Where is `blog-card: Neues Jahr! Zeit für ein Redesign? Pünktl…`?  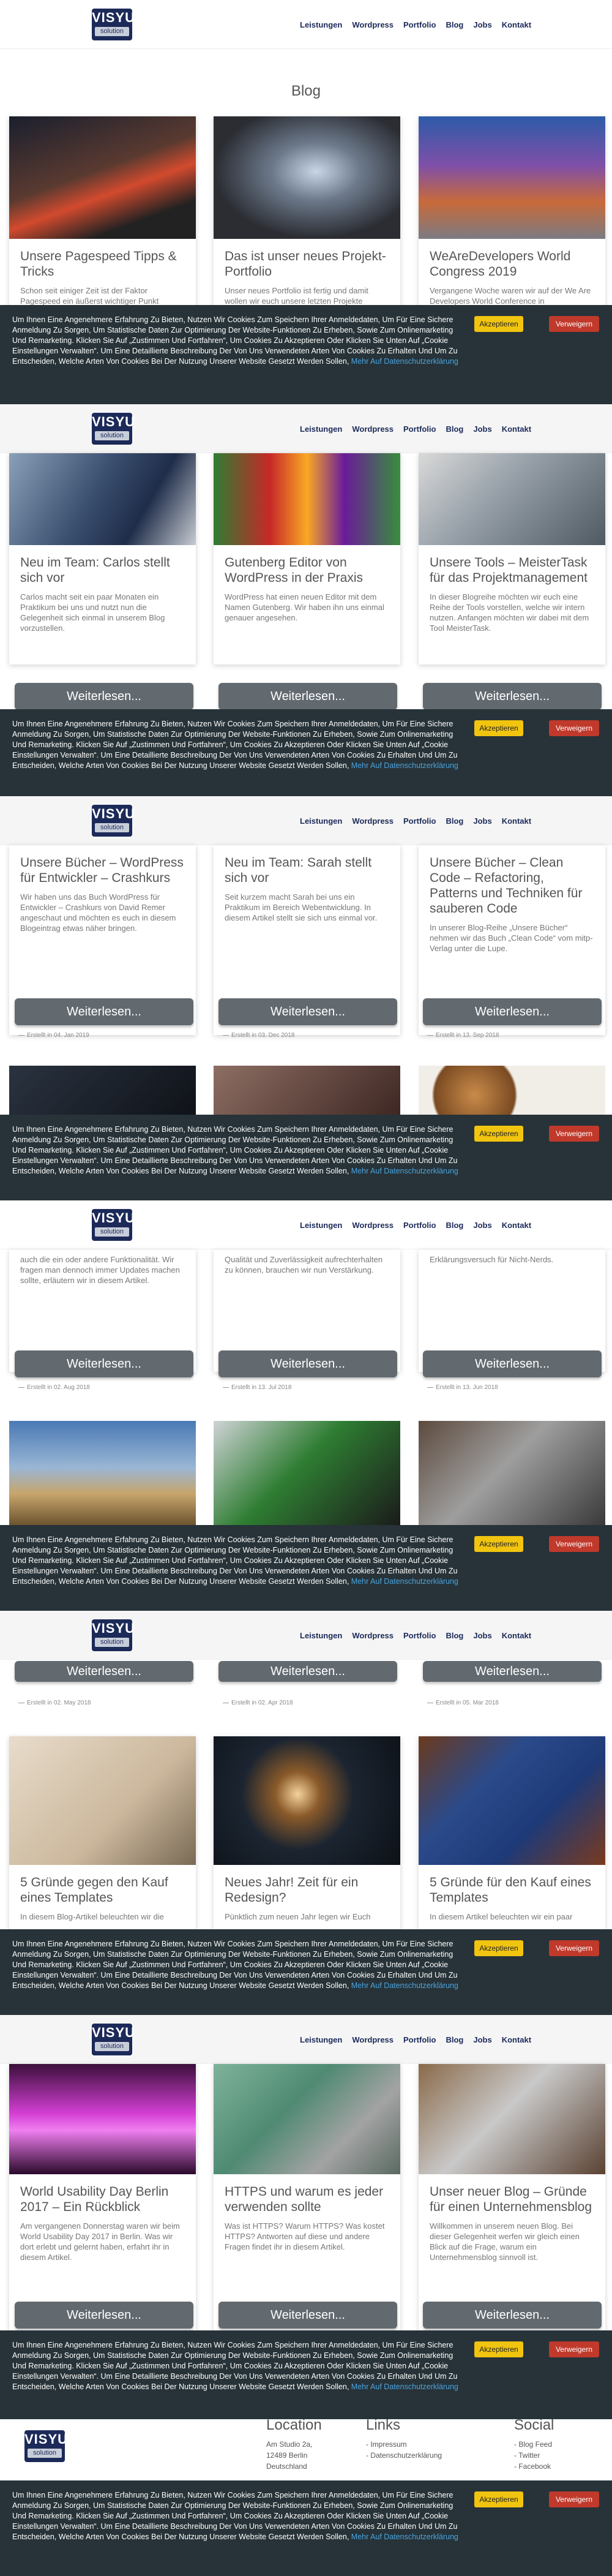 blog-card: Neues Jahr! Zeit für ein Redesign? Pünktl… is located at coordinates (307, 1834).